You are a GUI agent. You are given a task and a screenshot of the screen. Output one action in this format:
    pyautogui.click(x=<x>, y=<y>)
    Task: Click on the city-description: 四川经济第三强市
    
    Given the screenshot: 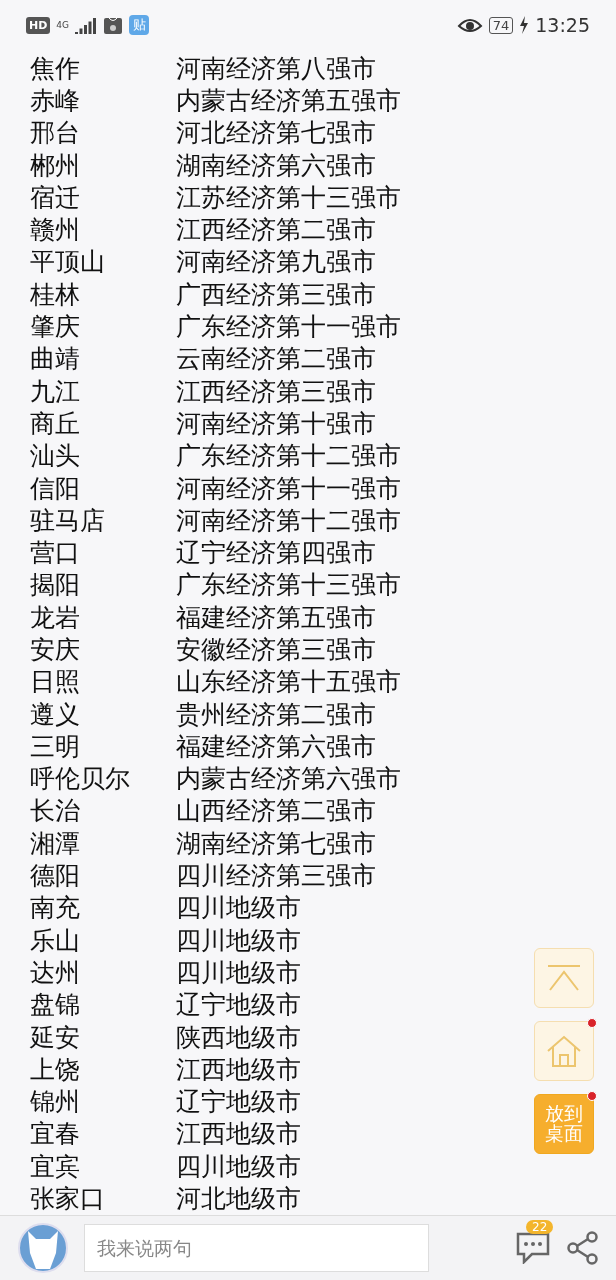 What is the action you would take?
    pyautogui.click(x=276, y=876)
    